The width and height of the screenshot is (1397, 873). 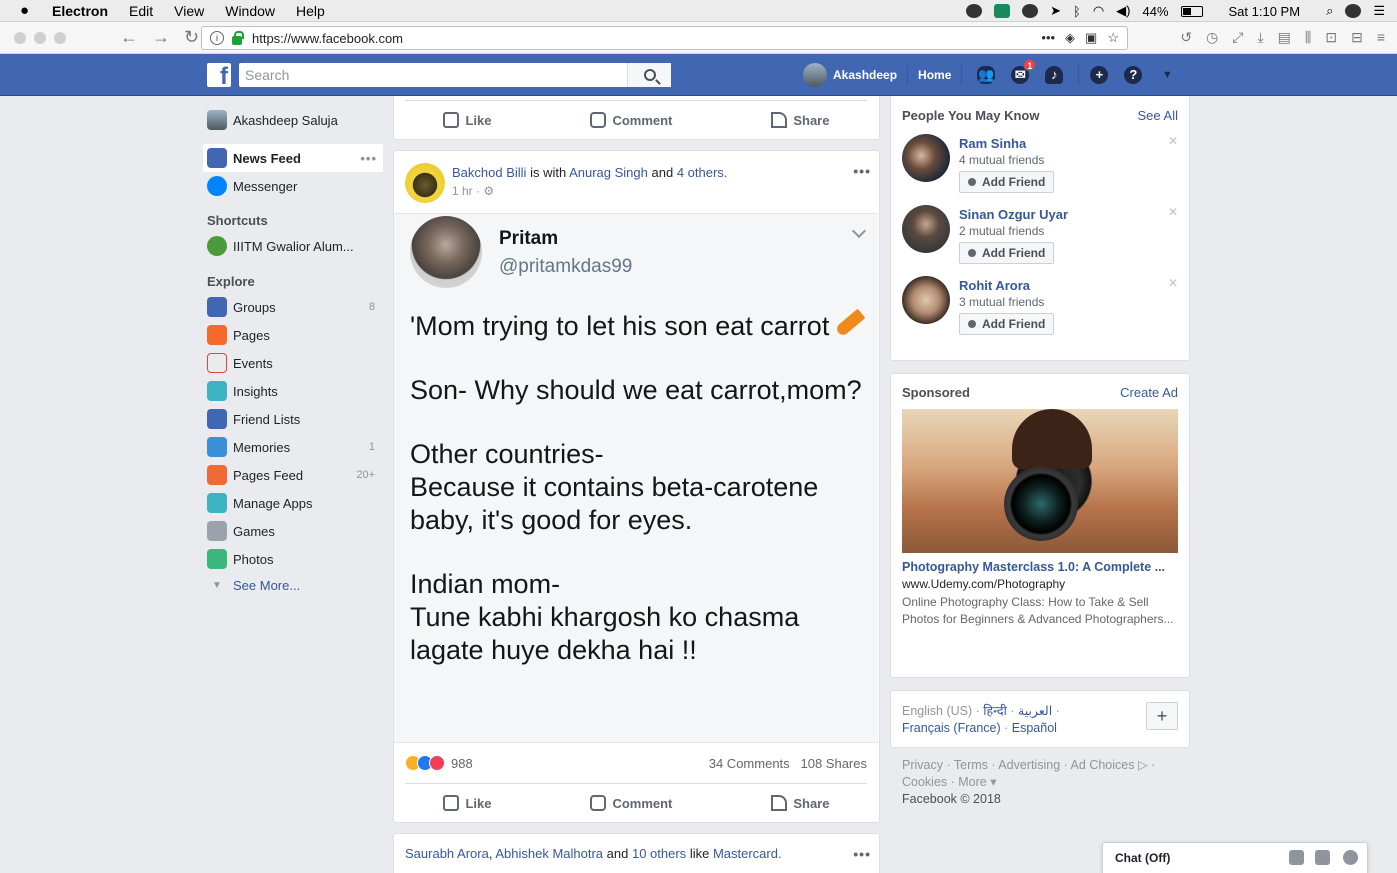 I want to click on profile-avatar, so click(x=815, y=75).